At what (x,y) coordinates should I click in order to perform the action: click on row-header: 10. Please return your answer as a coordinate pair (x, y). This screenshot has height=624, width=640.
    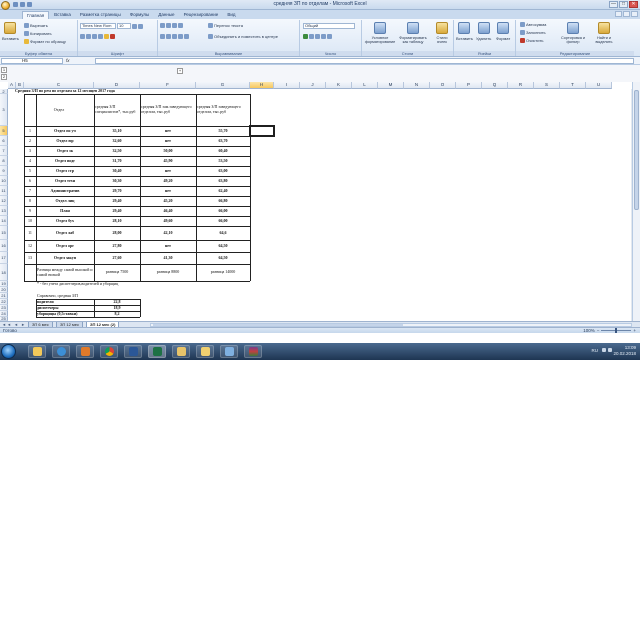
    Looking at the image, I should click on (4, 181).